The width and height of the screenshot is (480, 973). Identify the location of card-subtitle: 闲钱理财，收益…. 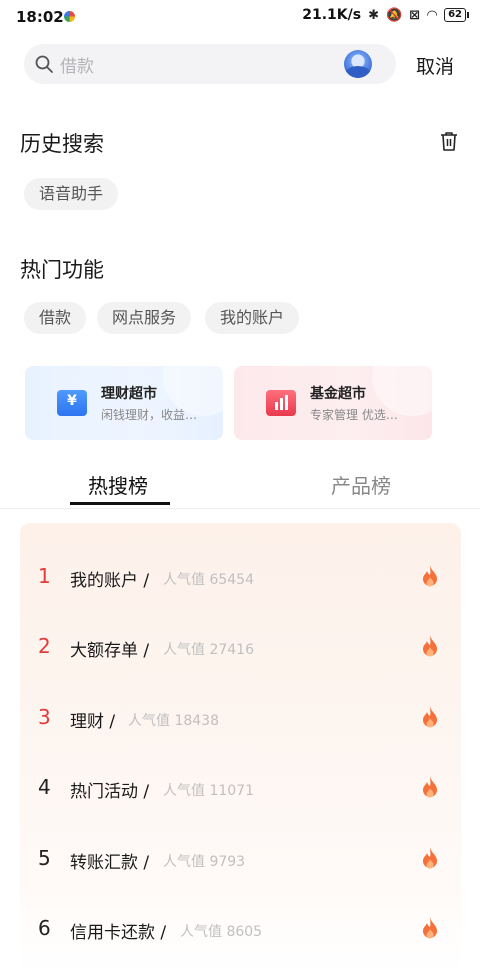
(149, 415).